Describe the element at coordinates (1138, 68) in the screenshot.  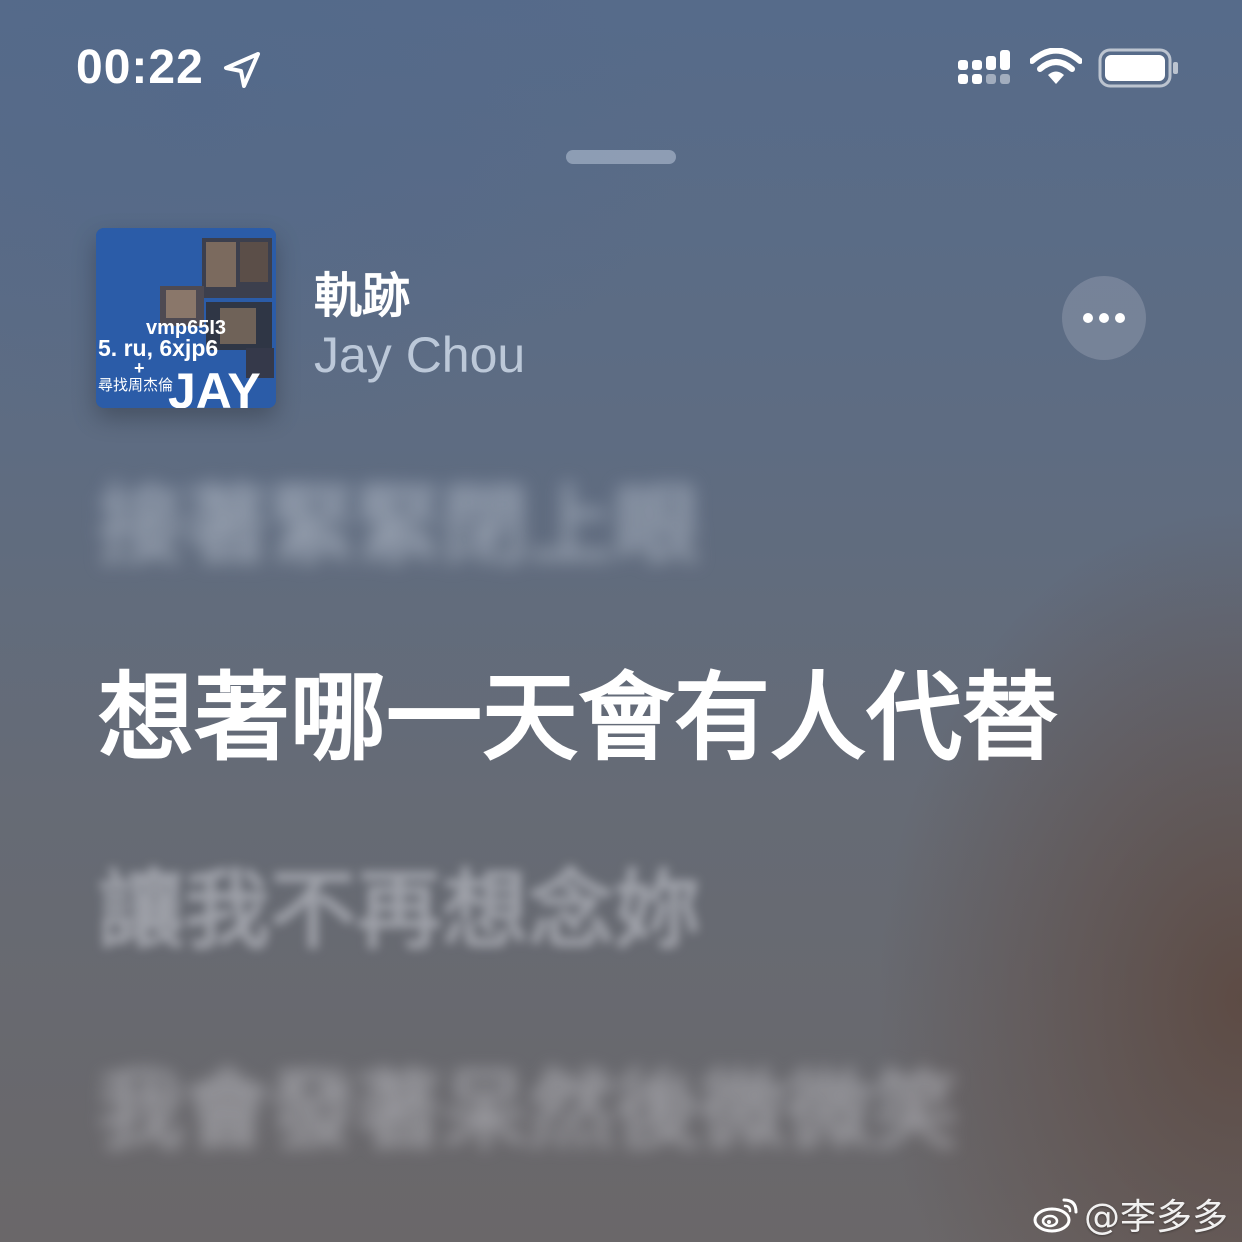
I see `battery-icon` at that location.